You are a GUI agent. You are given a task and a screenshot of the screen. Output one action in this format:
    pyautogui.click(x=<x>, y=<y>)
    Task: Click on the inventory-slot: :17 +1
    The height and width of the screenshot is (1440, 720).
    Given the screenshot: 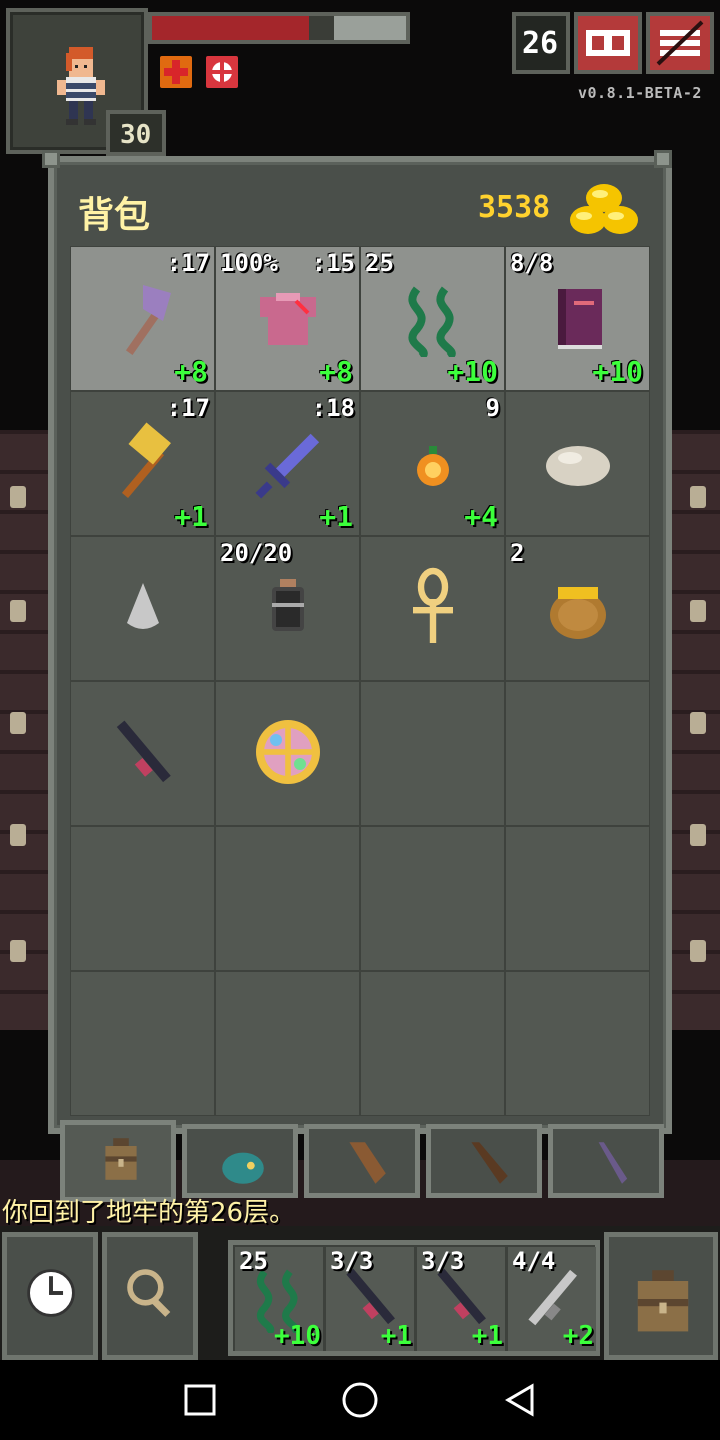 What is the action you would take?
    pyautogui.click(x=142, y=463)
    